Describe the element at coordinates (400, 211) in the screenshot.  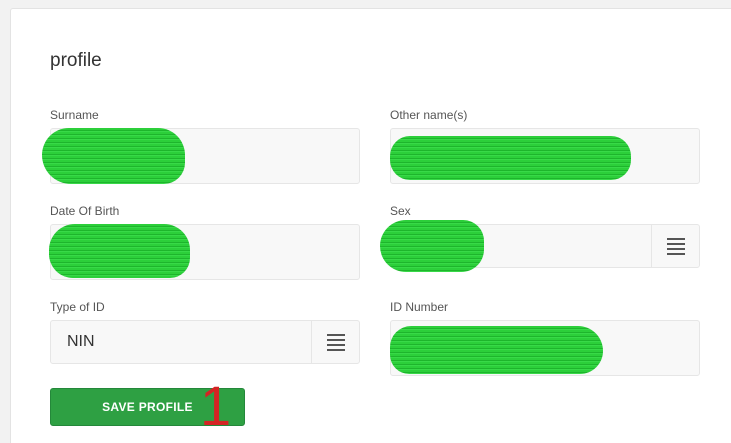
I see `sex-label: Sex` at that location.